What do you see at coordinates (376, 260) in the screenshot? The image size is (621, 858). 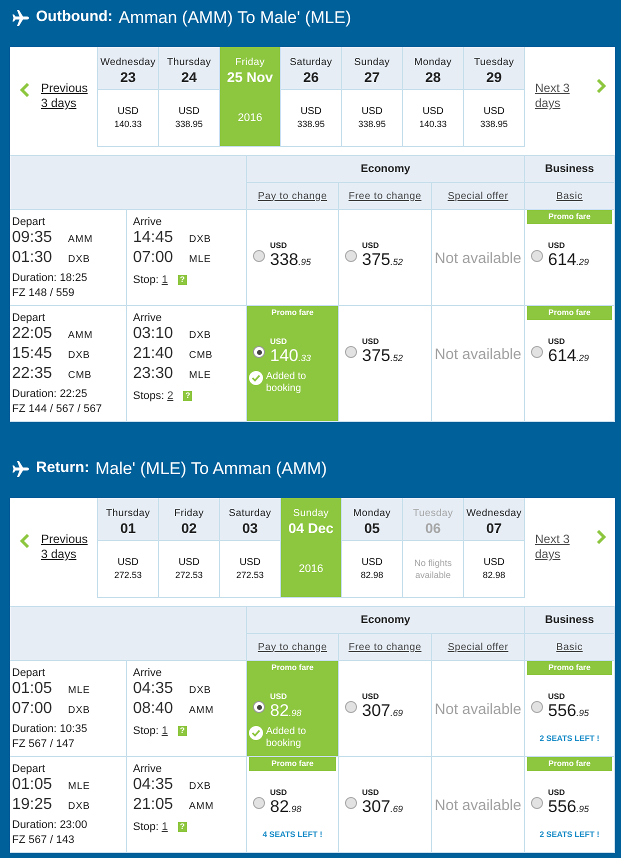 I see `price-amount: 375` at bounding box center [376, 260].